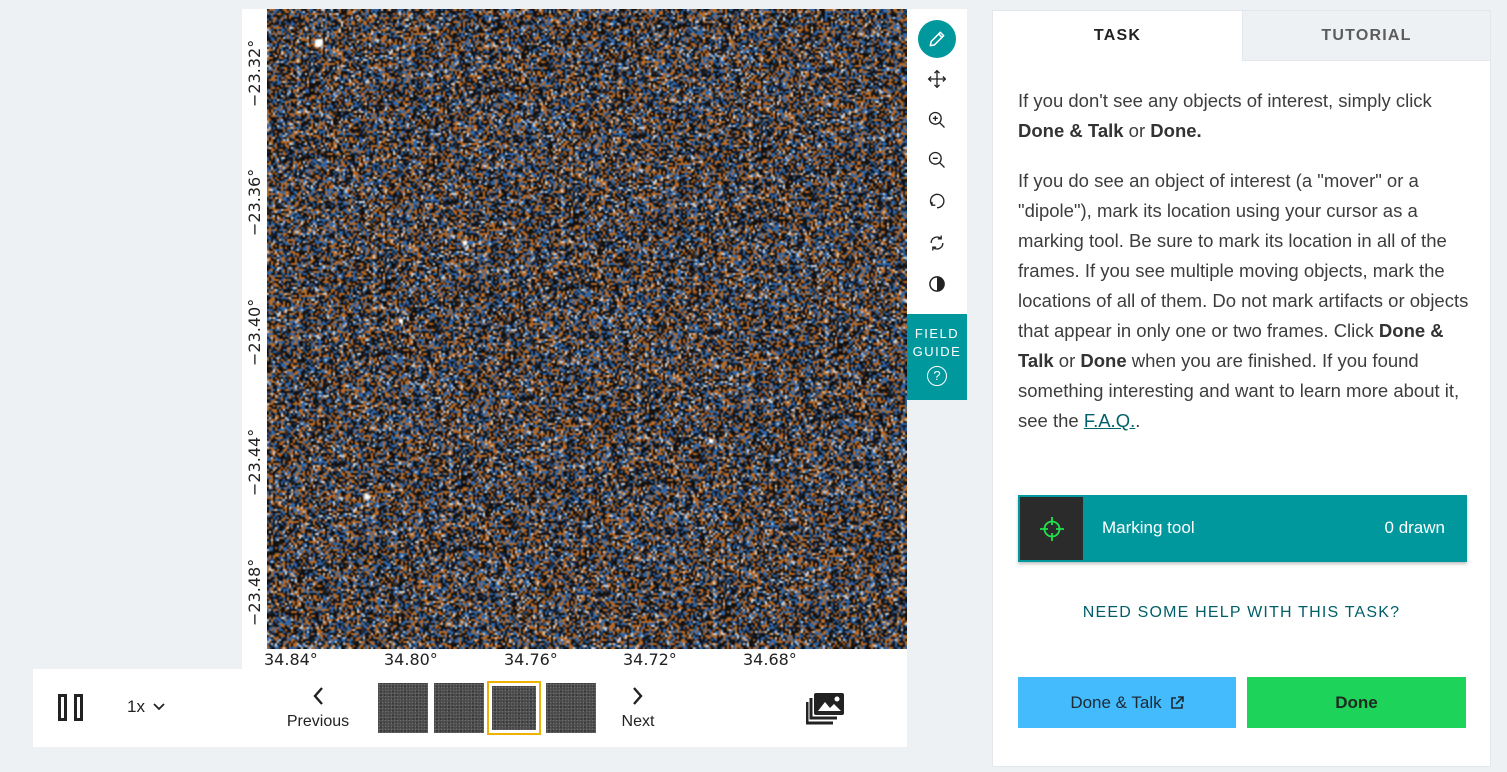 This screenshot has width=1507, height=772. Describe the element at coordinates (159, 707) in the screenshot. I see `chevron-down-icon` at that location.